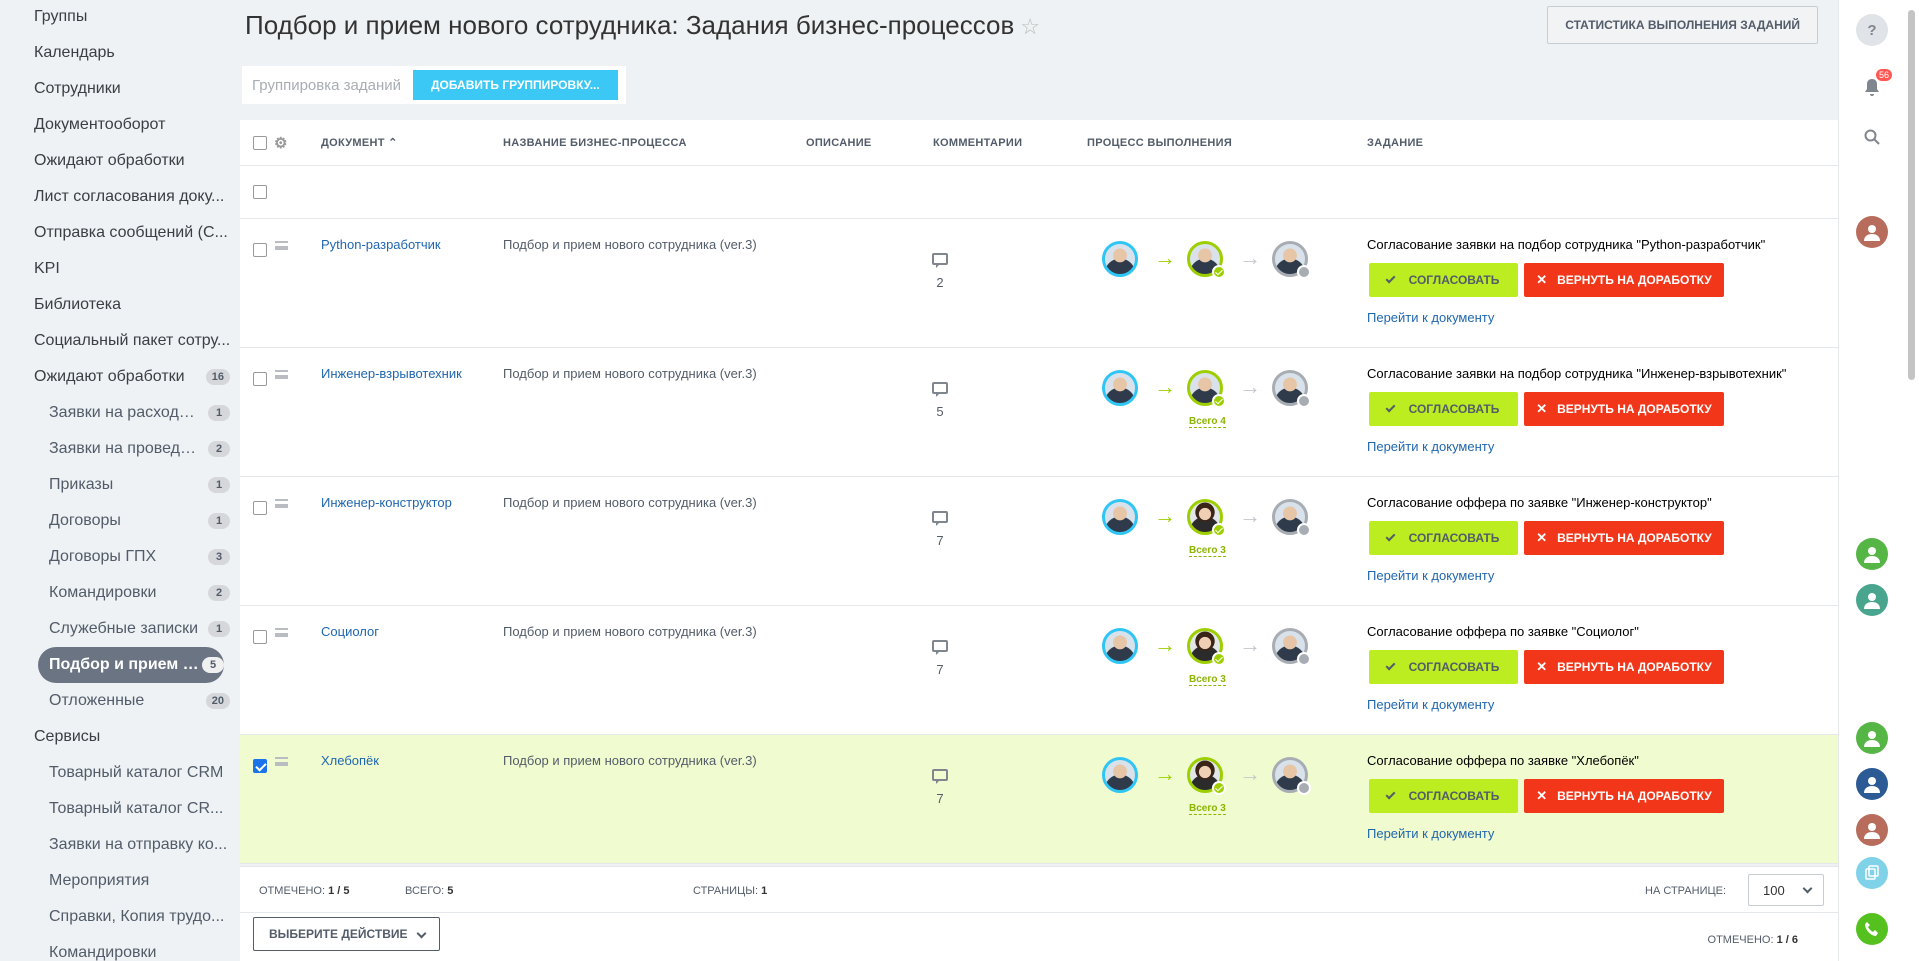  What do you see at coordinates (260, 142) in the screenshot?
I see `select-all-checkbox` at bounding box center [260, 142].